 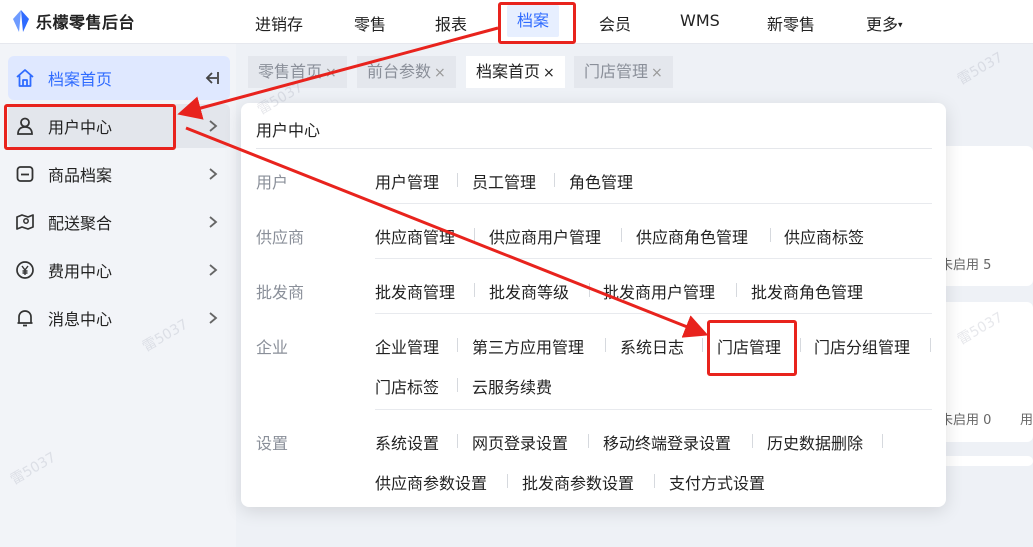 I want to click on menu-link-mobile-login-settings: 移动终端登录设置, so click(x=667, y=442).